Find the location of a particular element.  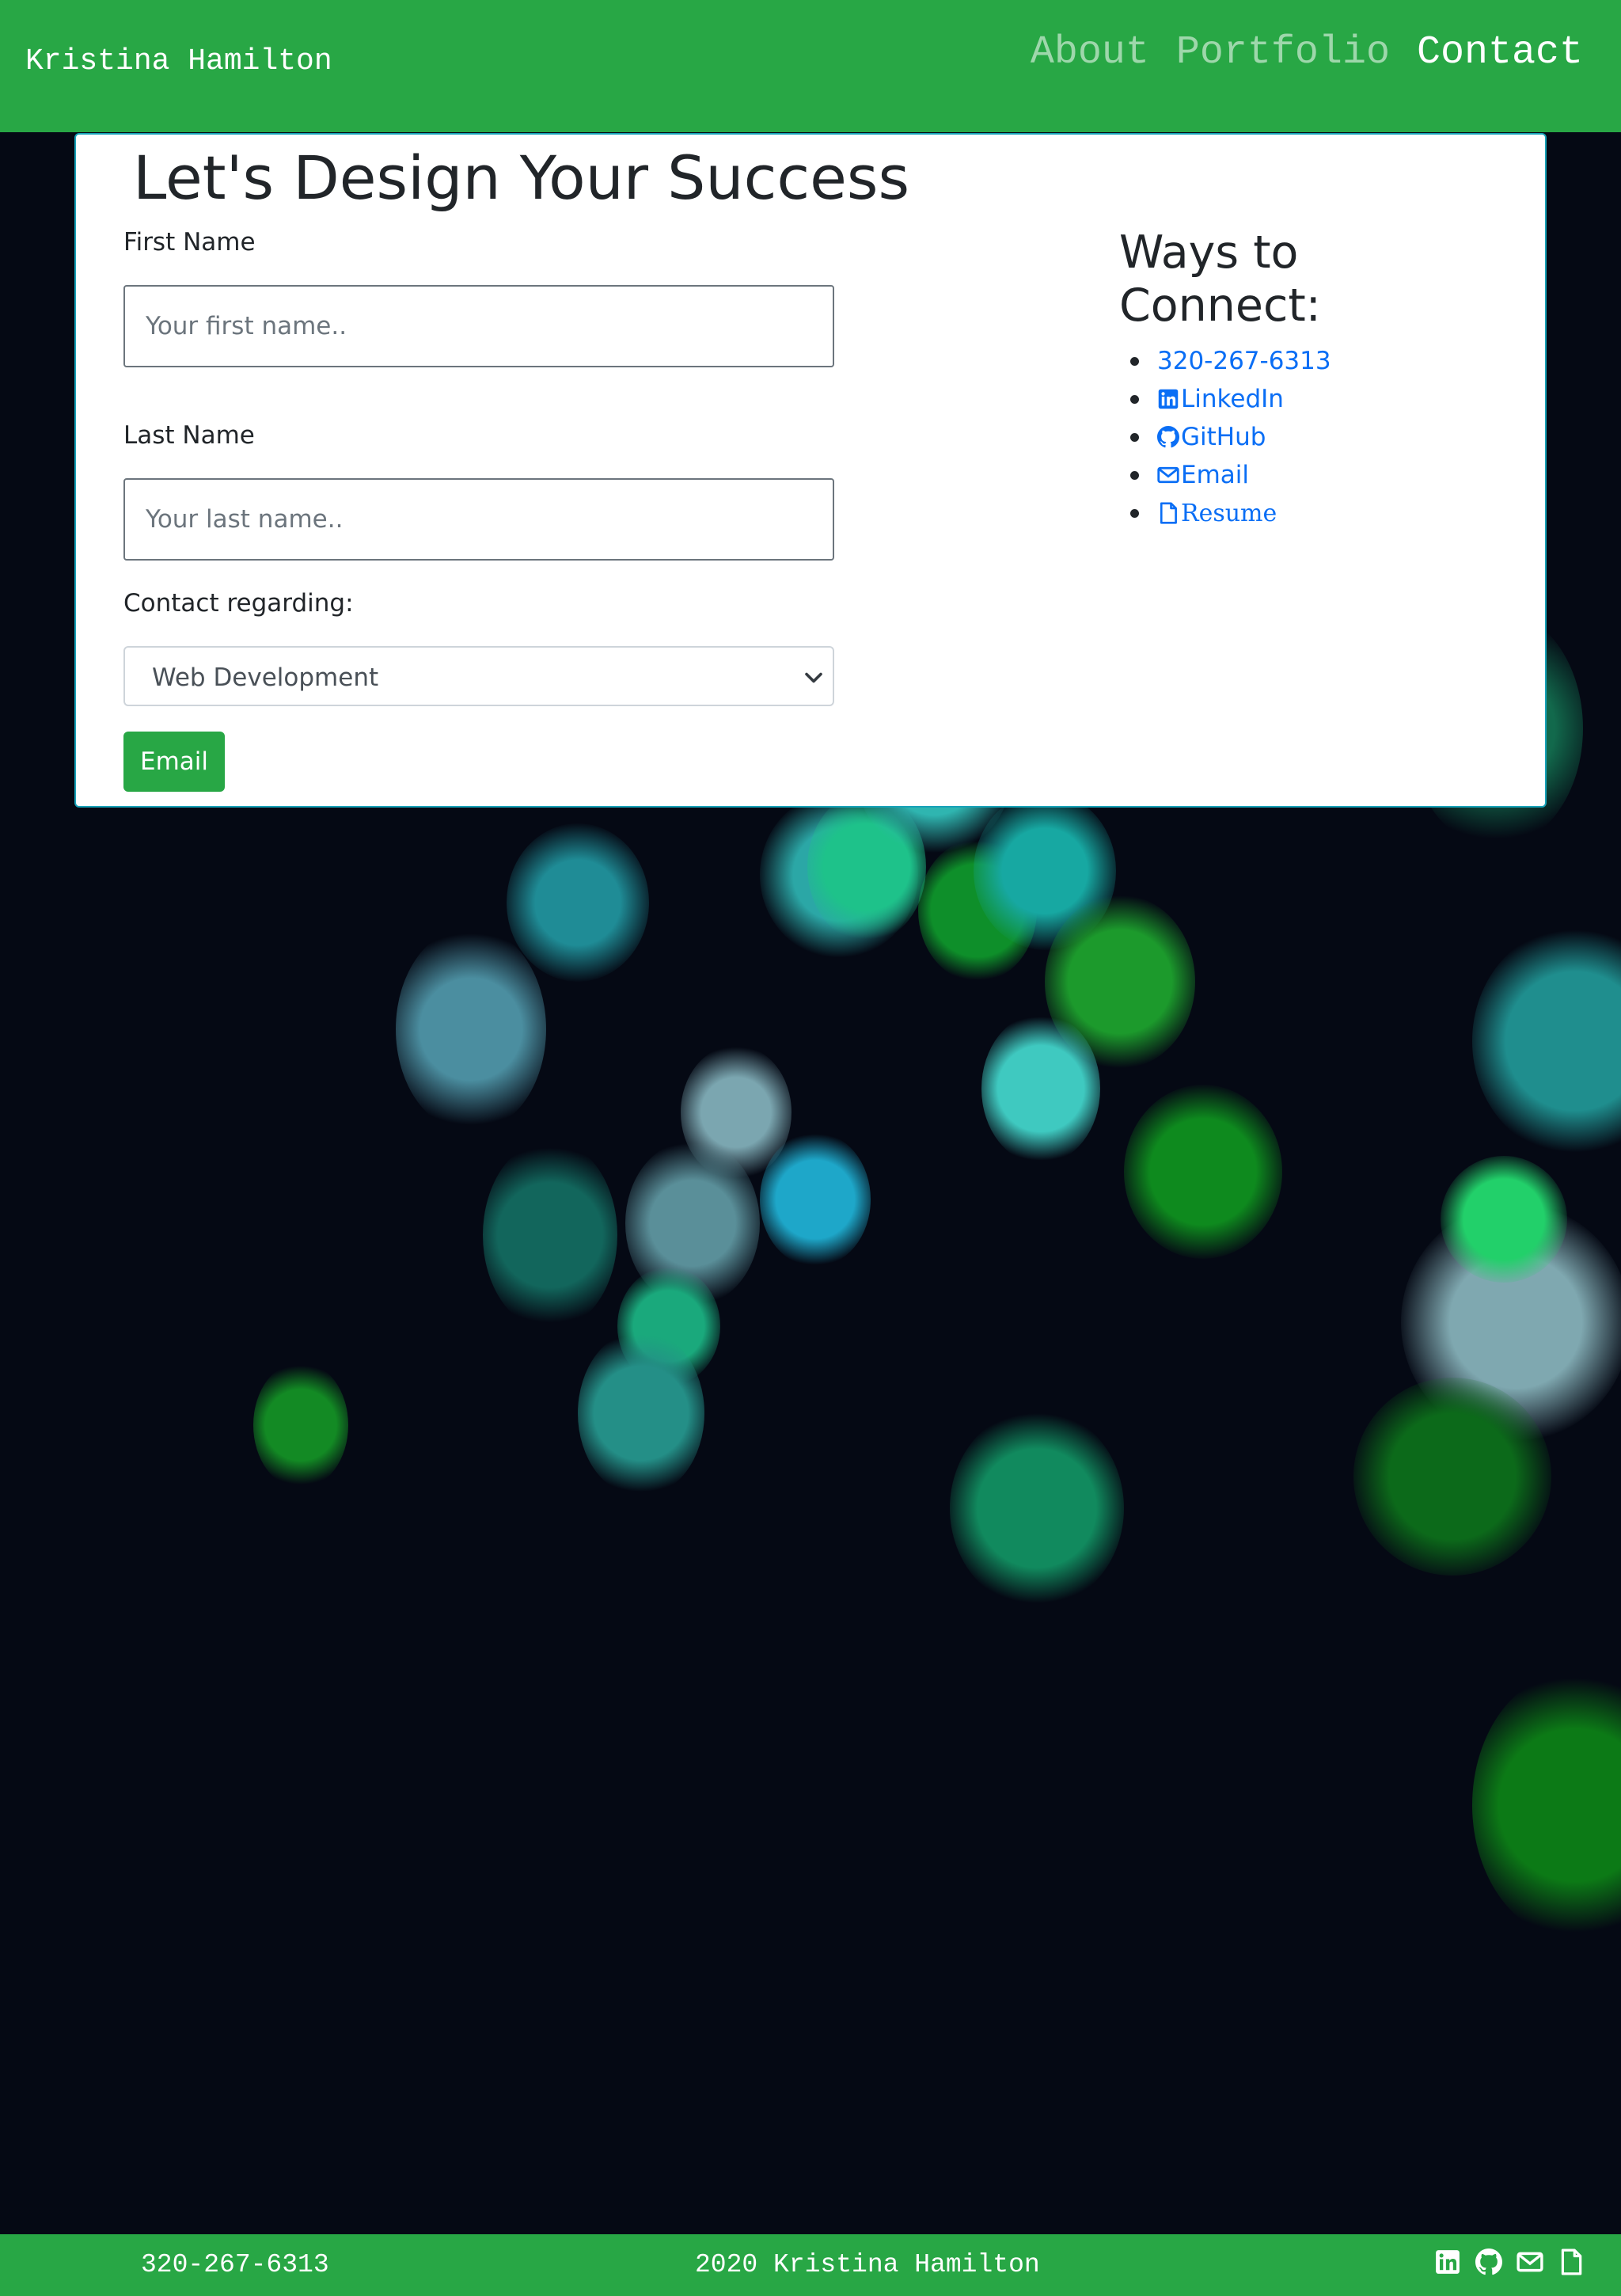

selected-option: Web Development is located at coordinates (265, 677).